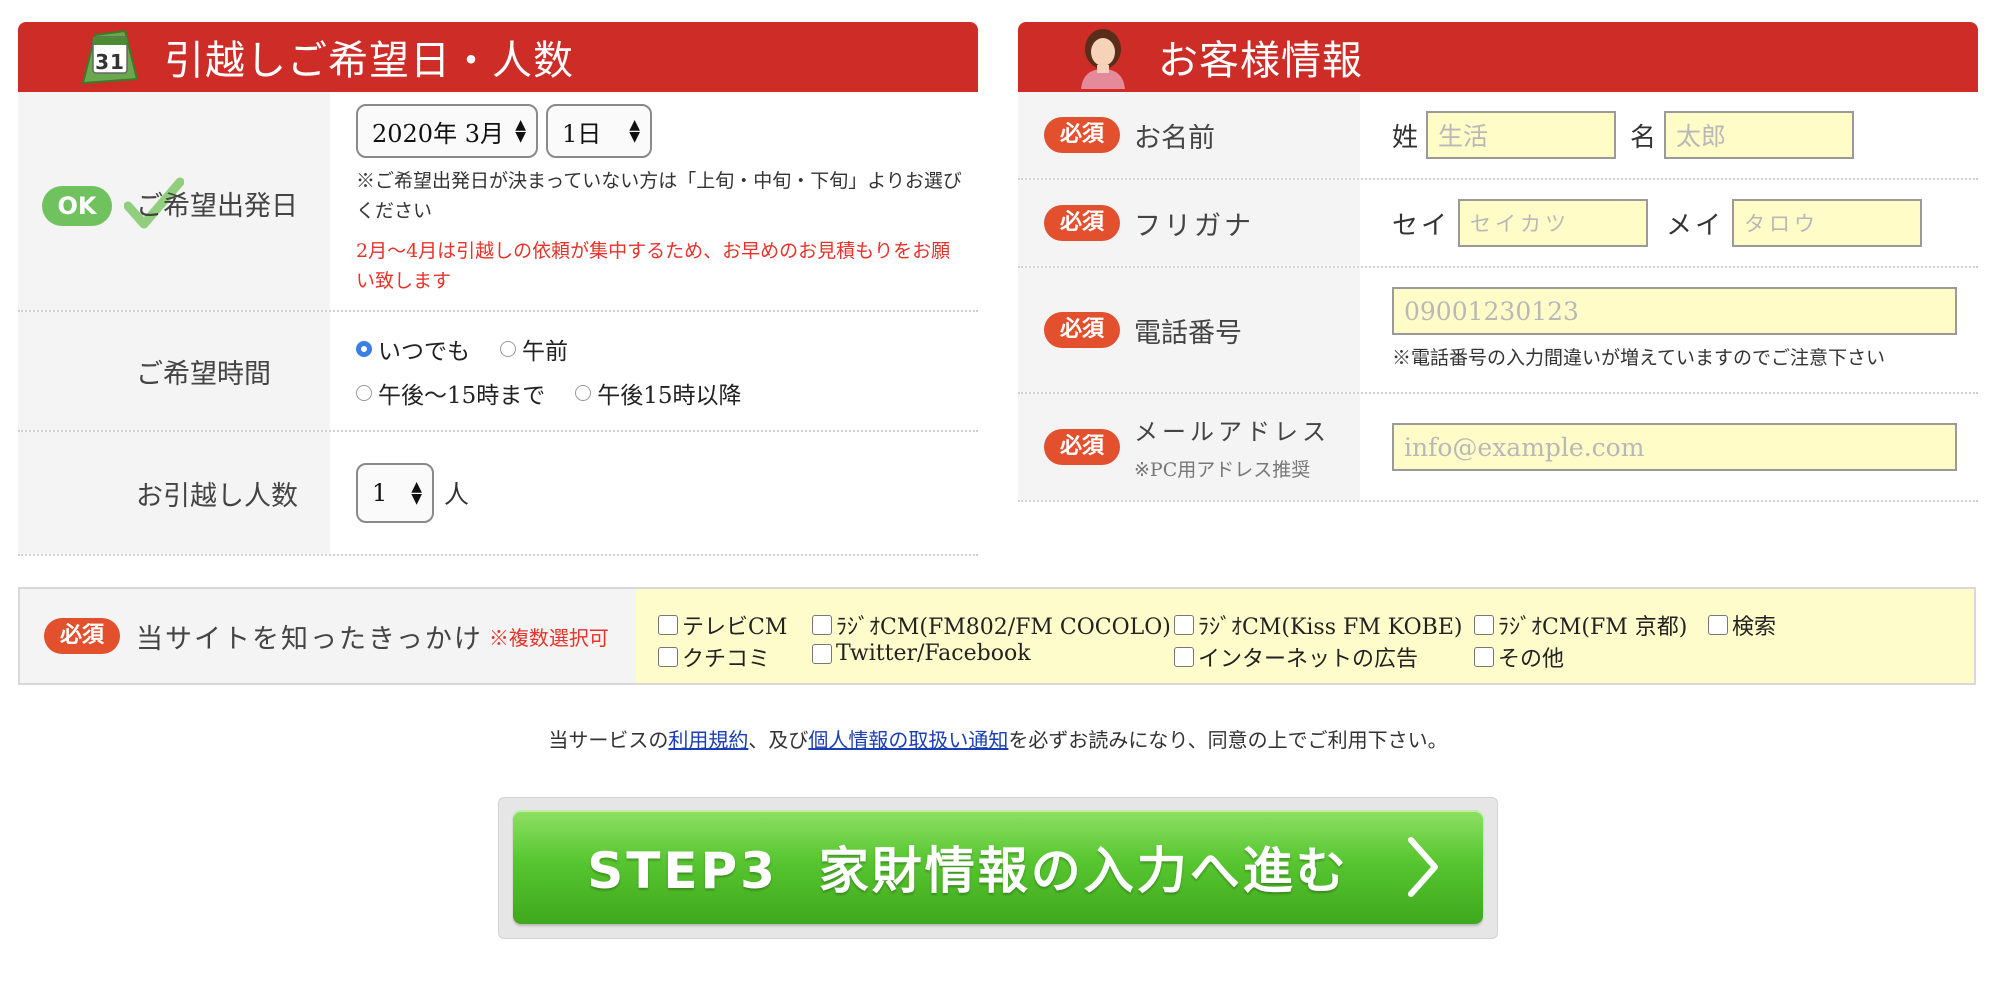 Image resolution: width=1996 pixels, height=986 pixels. I want to click on source-label-cell: 必須 当サイトを知ったきっかけ ※複数選択可, so click(328, 636).